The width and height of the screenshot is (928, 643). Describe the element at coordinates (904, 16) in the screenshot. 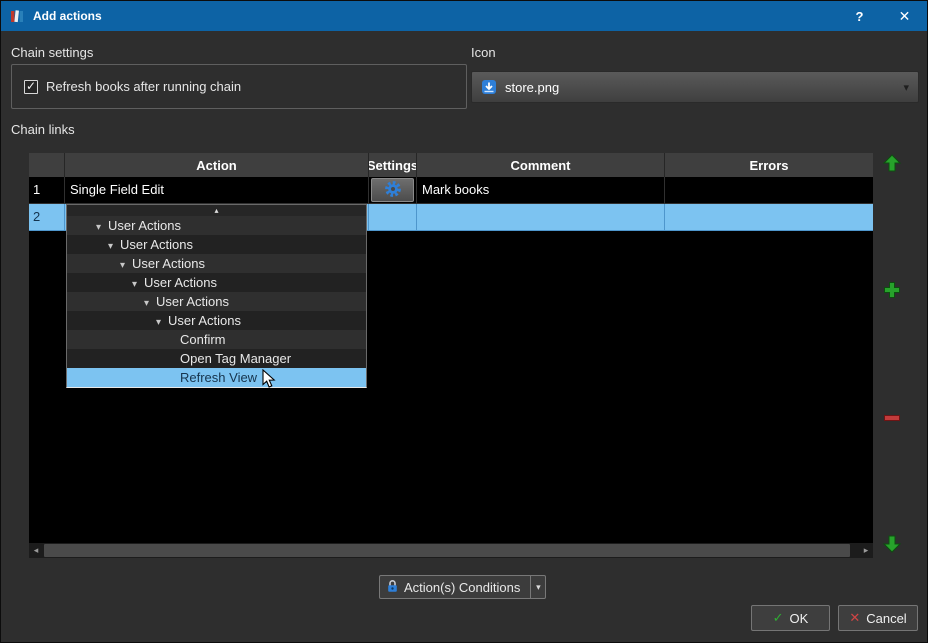

I see `close-button: ✕` at that location.